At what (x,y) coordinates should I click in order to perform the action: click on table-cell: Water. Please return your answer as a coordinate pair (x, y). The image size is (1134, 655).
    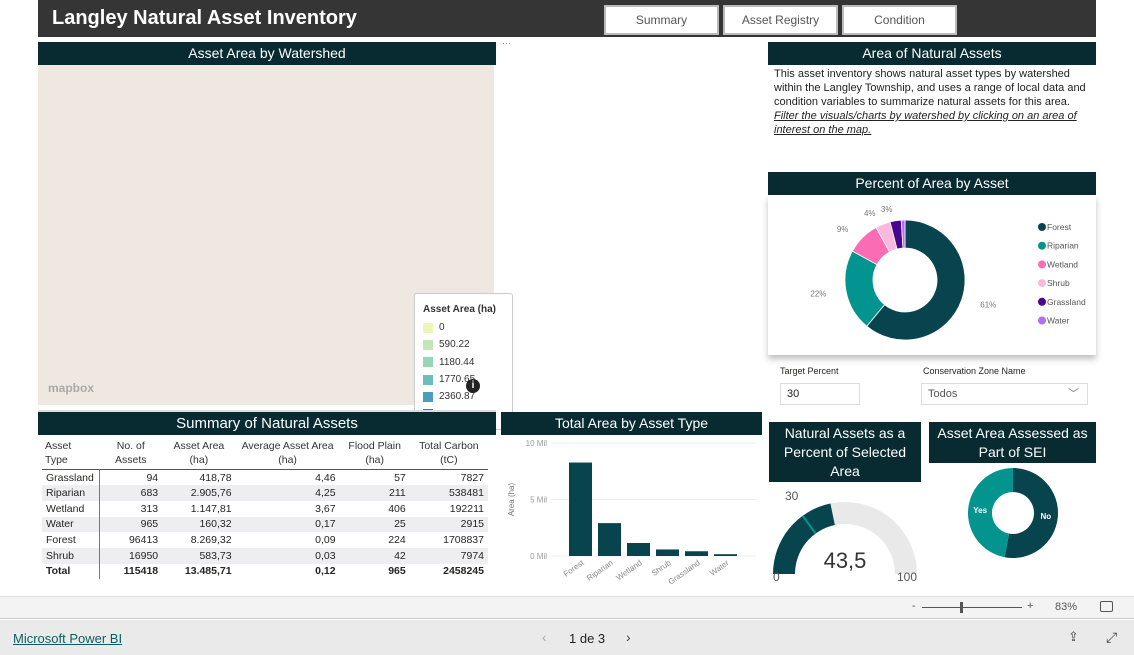
    Looking at the image, I should click on (71, 524).